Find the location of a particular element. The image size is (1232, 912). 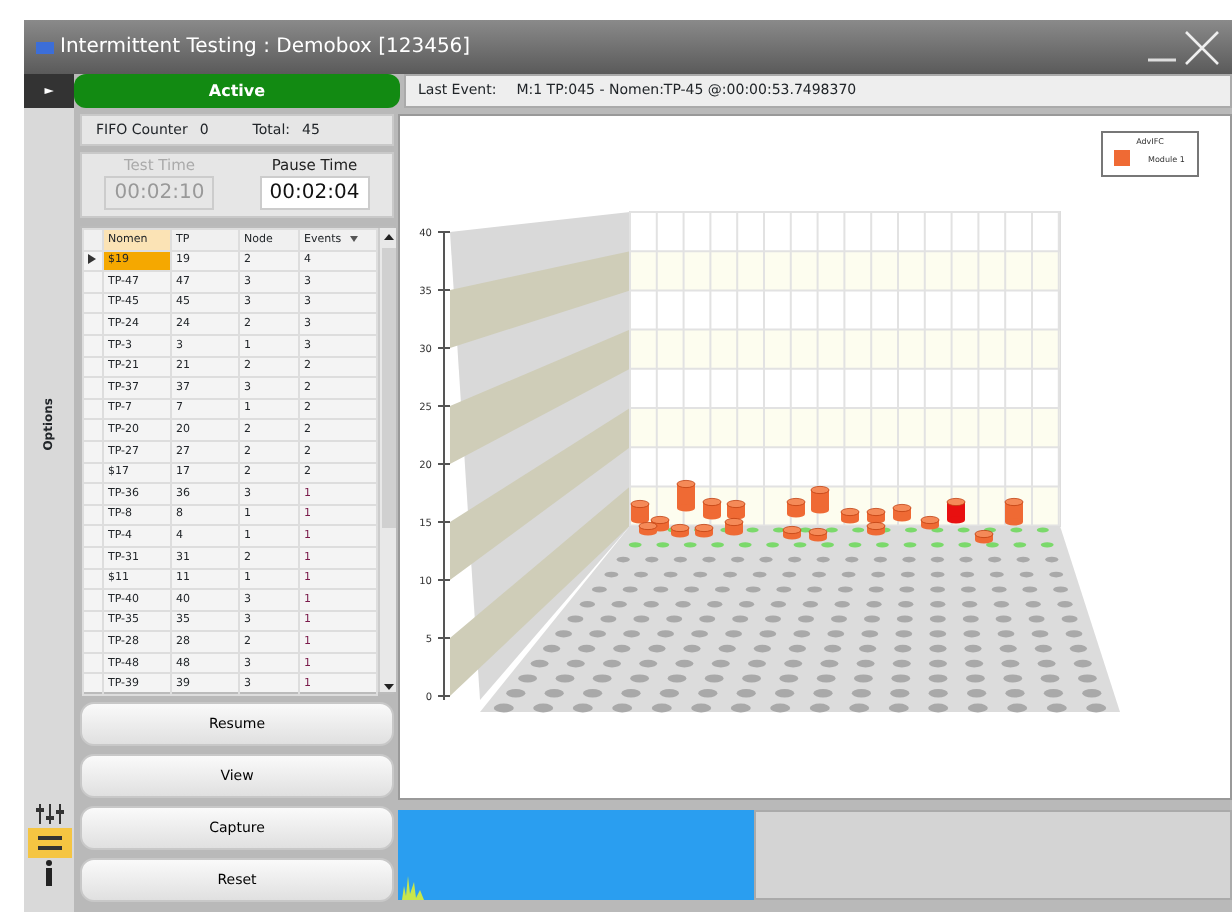

close-icon is located at coordinates (1202, 47).